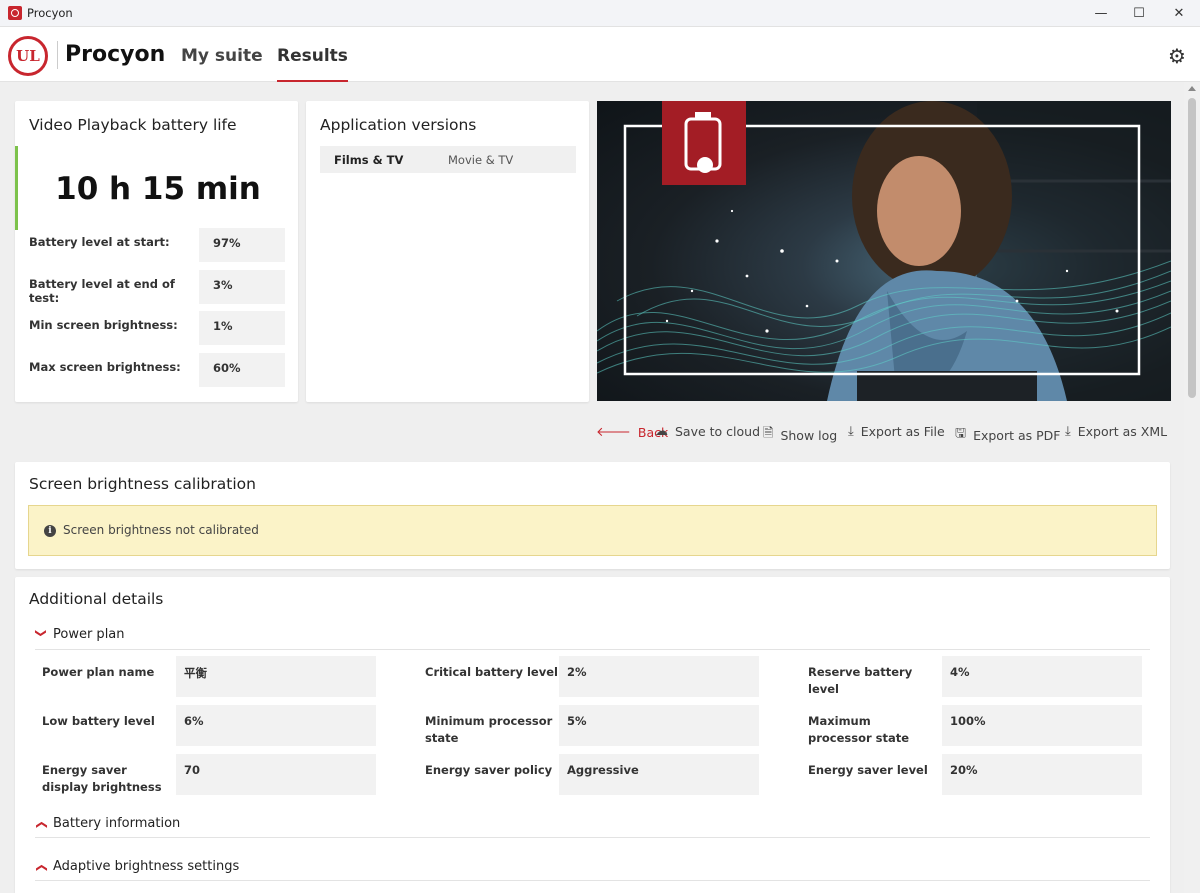 This screenshot has width=1200, height=893. What do you see at coordinates (161, 530) in the screenshot?
I see `calibration-warning-text: Screen brightness not calibrated` at bounding box center [161, 530].